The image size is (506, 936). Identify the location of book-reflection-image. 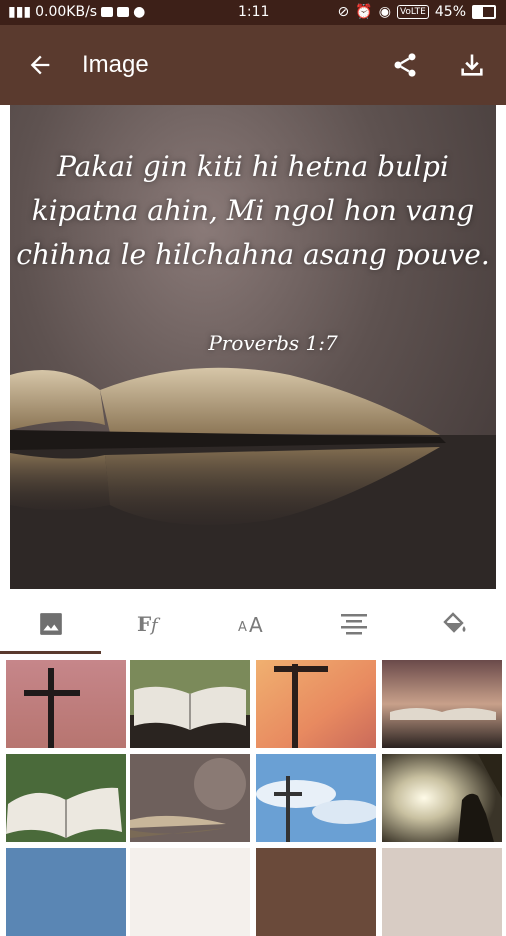
(190, 798).